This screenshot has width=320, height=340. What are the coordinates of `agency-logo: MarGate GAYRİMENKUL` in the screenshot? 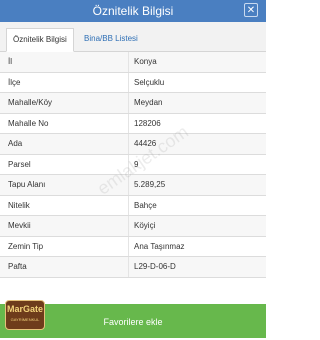 It's located at (25, 315).